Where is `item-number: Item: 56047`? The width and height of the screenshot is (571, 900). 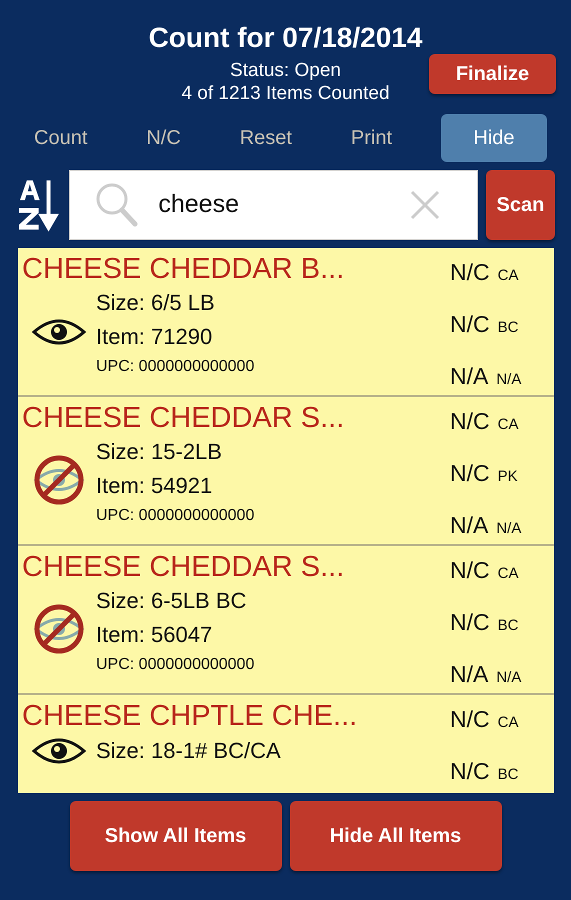
item-number: Item: 56047 is located at coordinates (155, 635).